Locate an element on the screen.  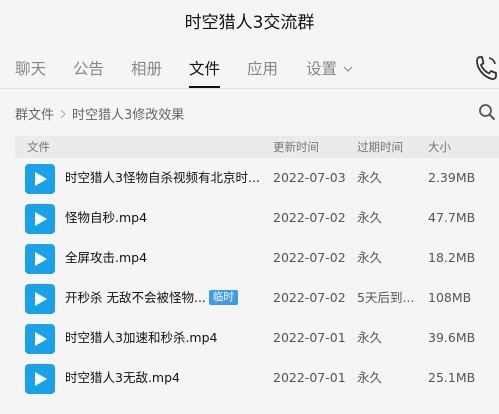
window-title: 时空猎人3交流群 is located at coordinates (249, 22).